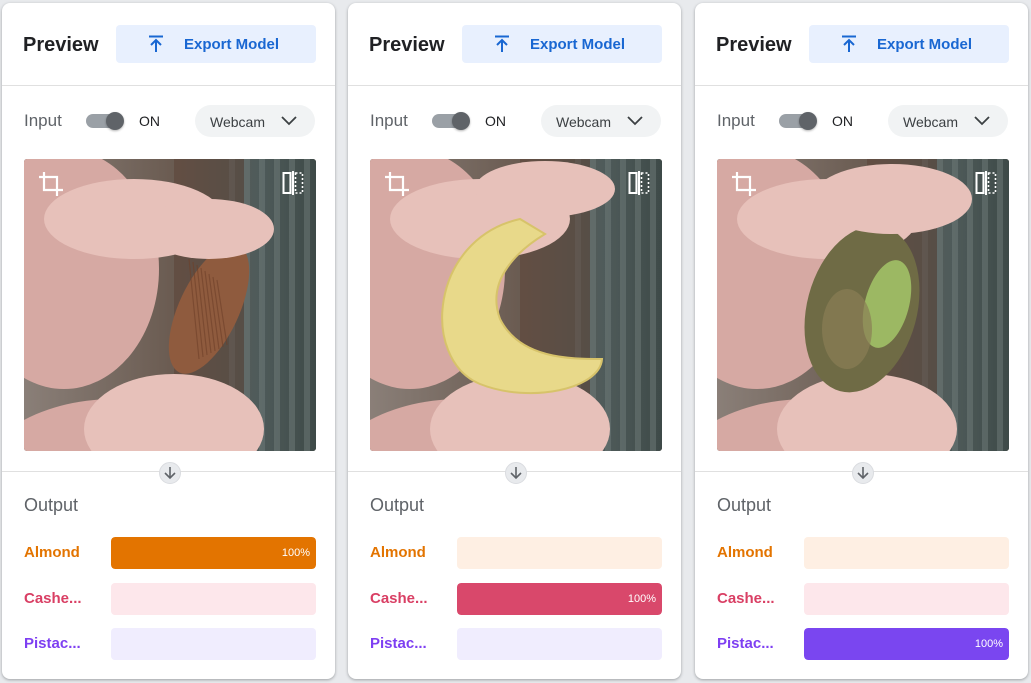  I want to click on class-row: Cashe... 100%, so click(514, 599).